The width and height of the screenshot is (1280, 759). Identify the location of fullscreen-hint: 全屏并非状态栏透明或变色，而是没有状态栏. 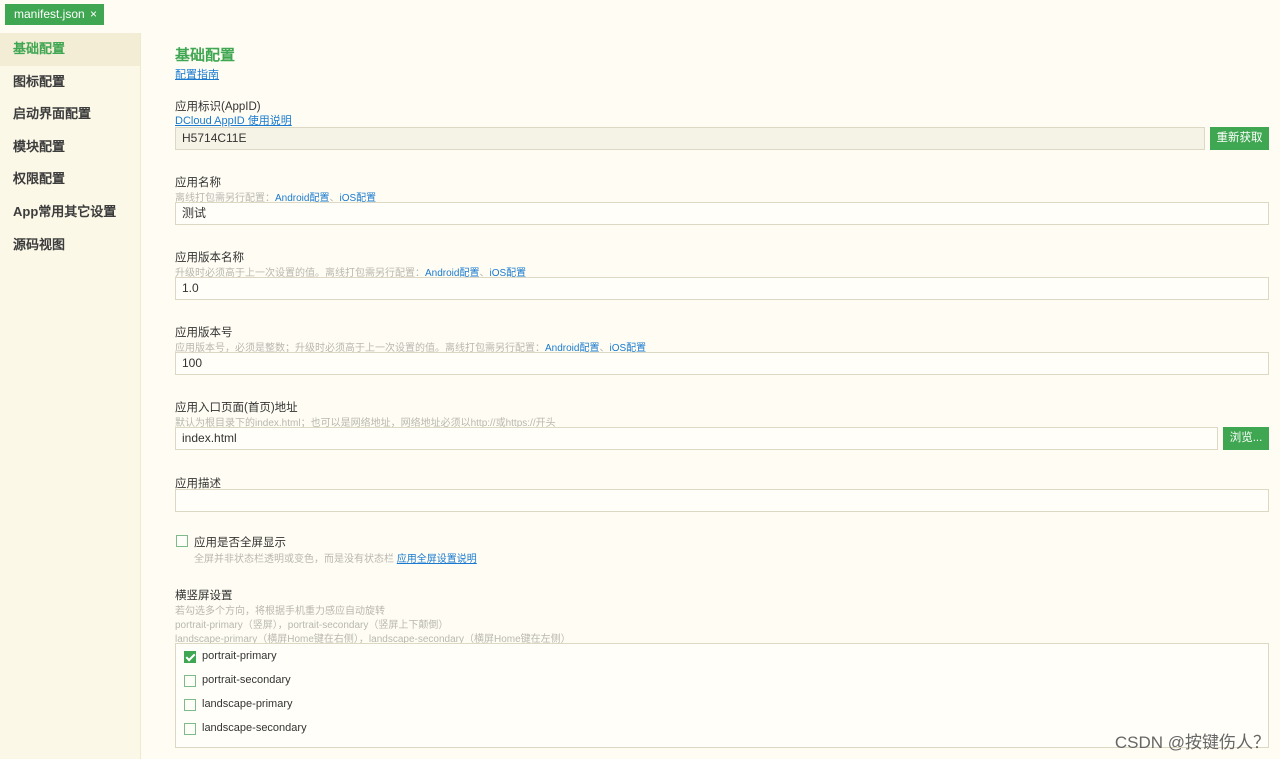
(295, 559).